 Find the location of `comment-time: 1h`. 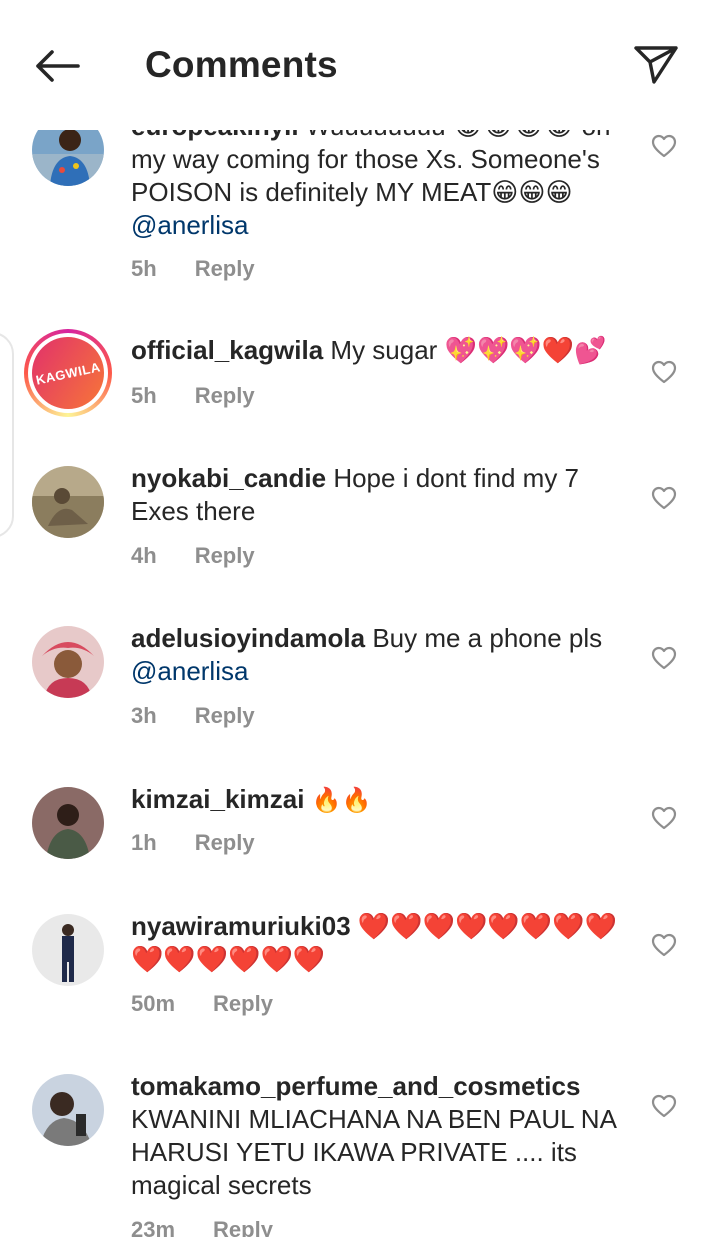

comment-time: 1h is located at coordinates (144, 842).